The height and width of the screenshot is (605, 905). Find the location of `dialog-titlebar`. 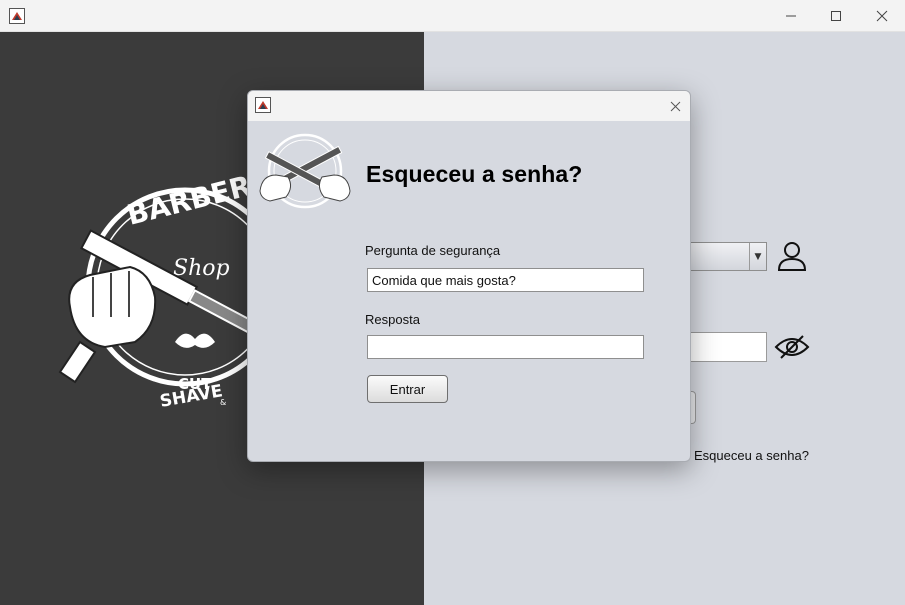

dialog-titlebar is located at coordinates (469, 106).